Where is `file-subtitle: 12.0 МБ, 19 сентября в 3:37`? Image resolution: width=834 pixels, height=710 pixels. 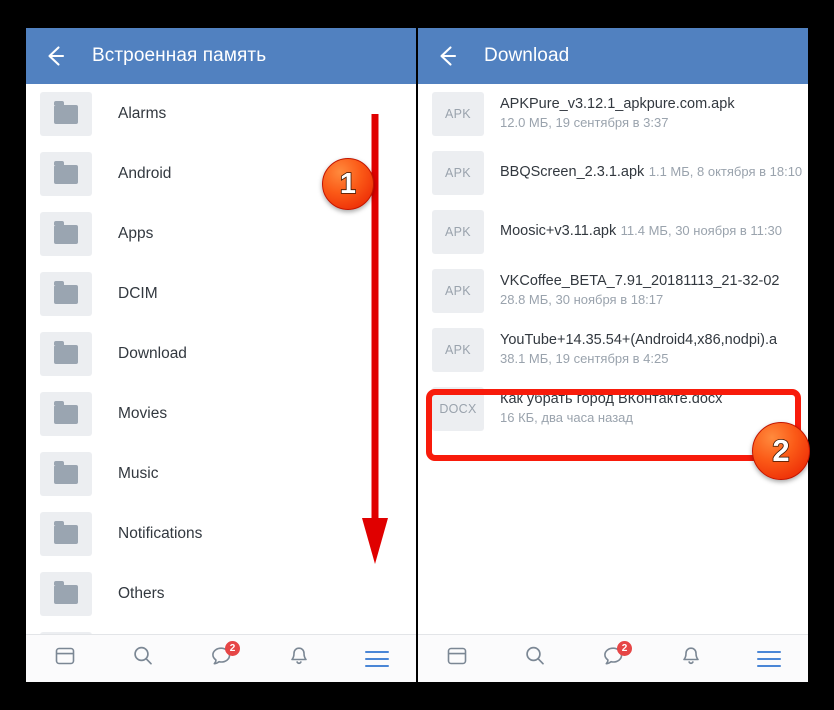 file-subtitle: 12.0 МБ, 19 сентября в 3:37 is located at coordinates (584, 122).